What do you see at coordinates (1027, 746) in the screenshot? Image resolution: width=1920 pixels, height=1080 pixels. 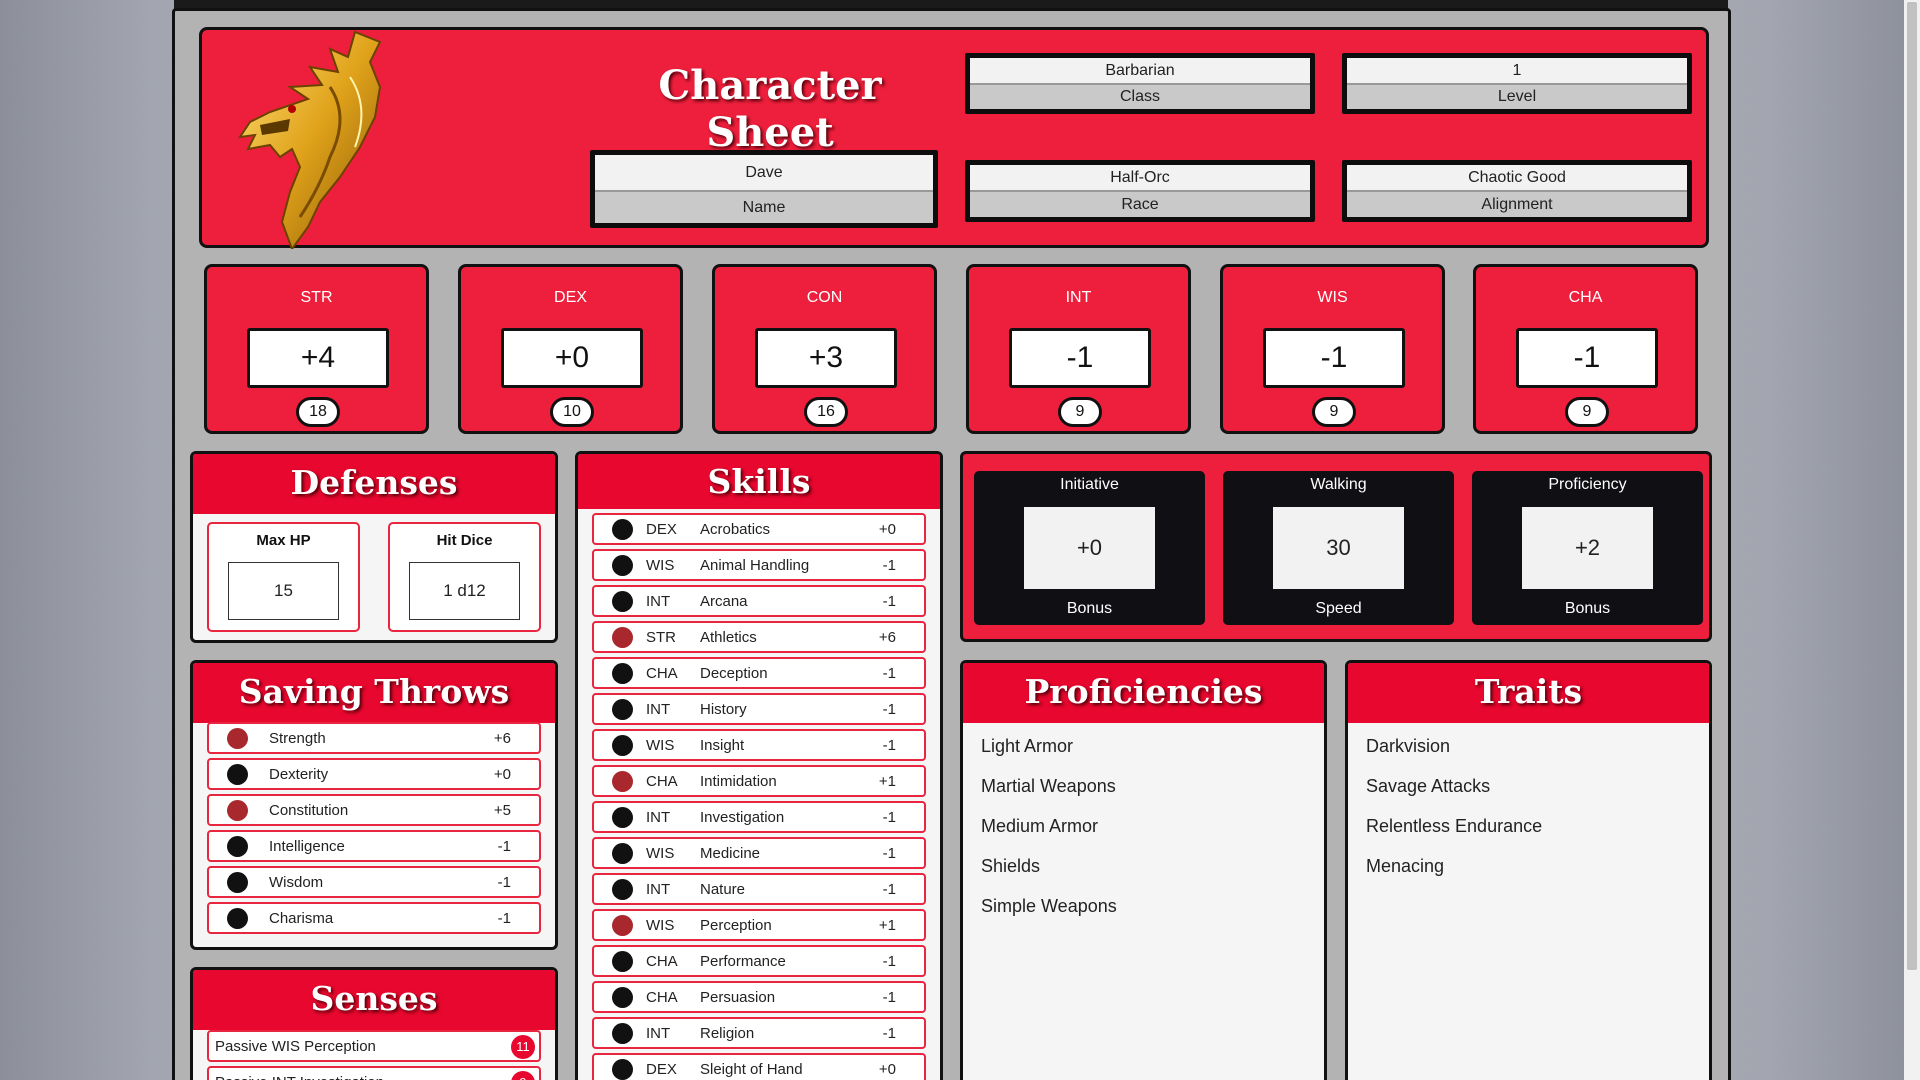 I see `proficiency-item: Light Armor` at bounding box center [1027, 746].